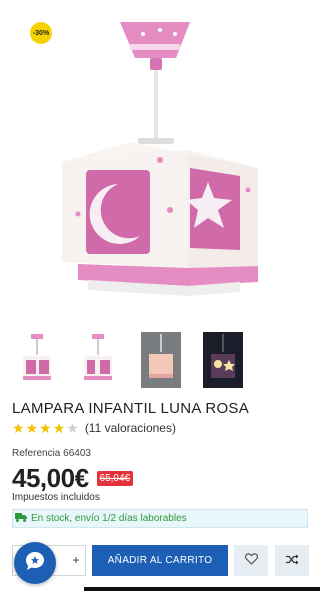 Image resolution: width=320 pixels, height=591 pixels. I want to click on price-row: 45,00€ 65,04€, so click(73, 478).